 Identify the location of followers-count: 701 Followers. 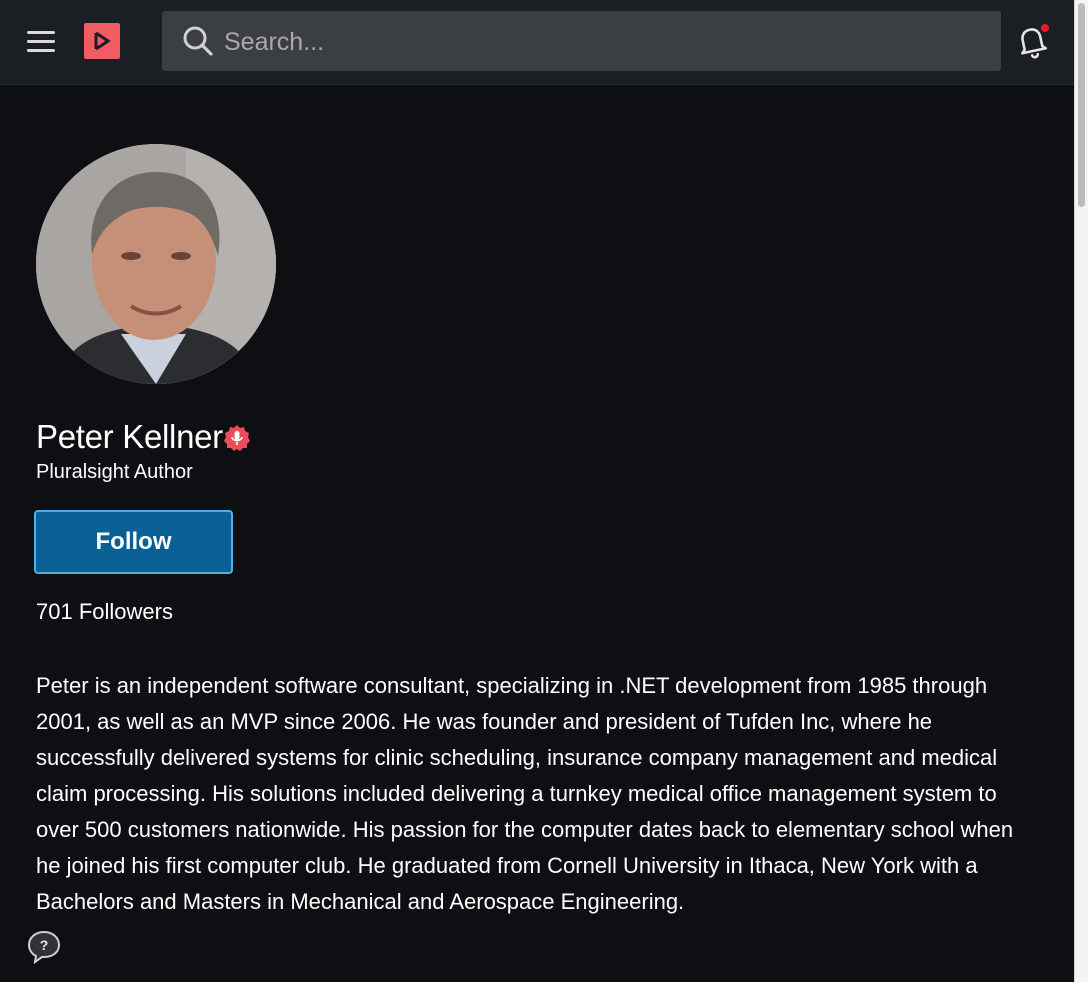
(104, 611).